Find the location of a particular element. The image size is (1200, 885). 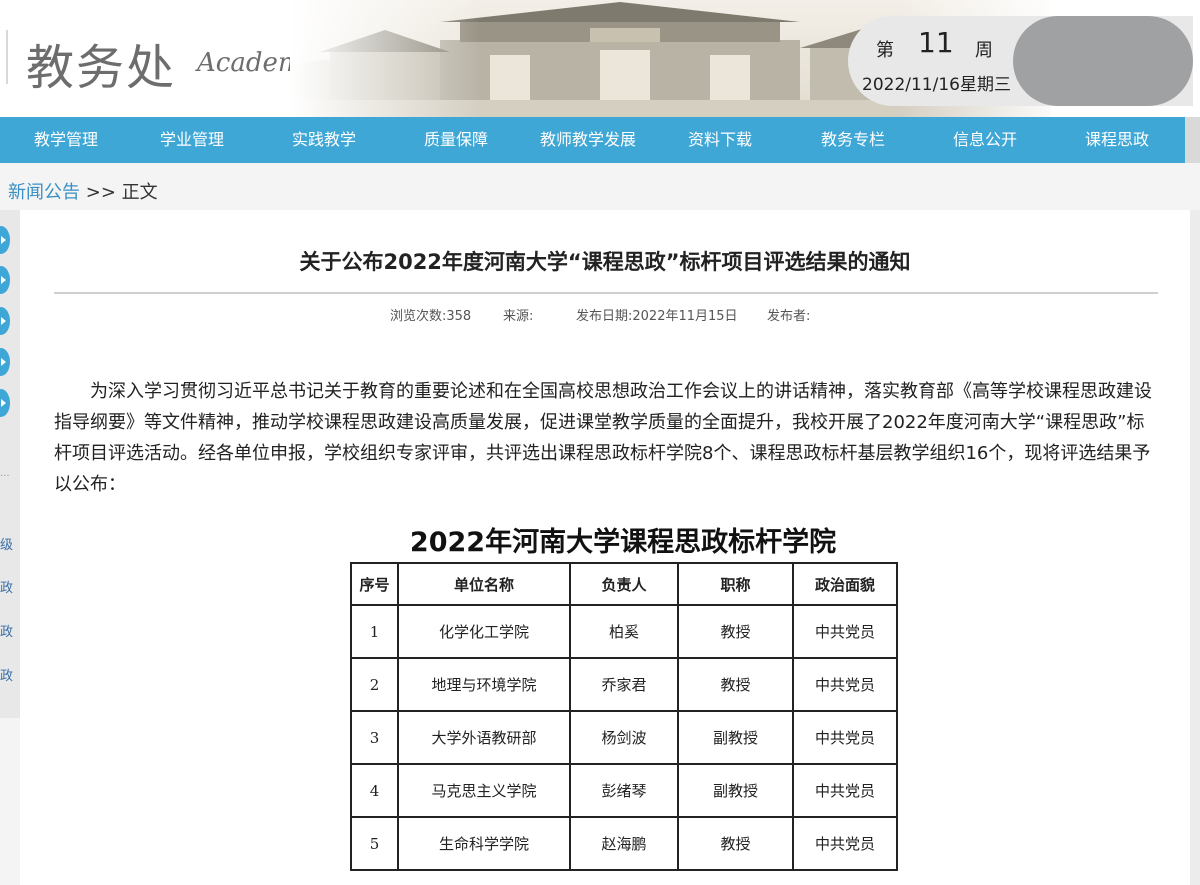

nav-item-teaching-management: 教学管理 is located at coordinates (66, 140).